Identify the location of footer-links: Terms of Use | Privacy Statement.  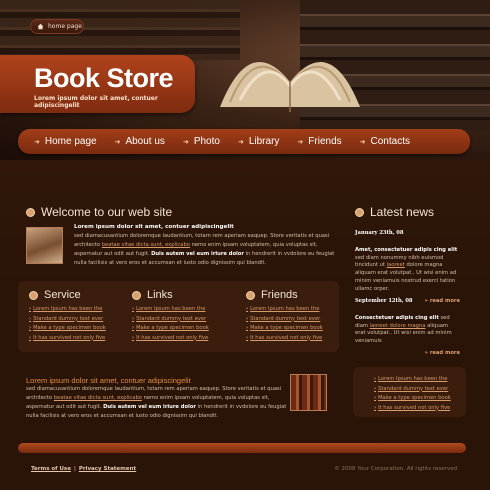
(83, 469).